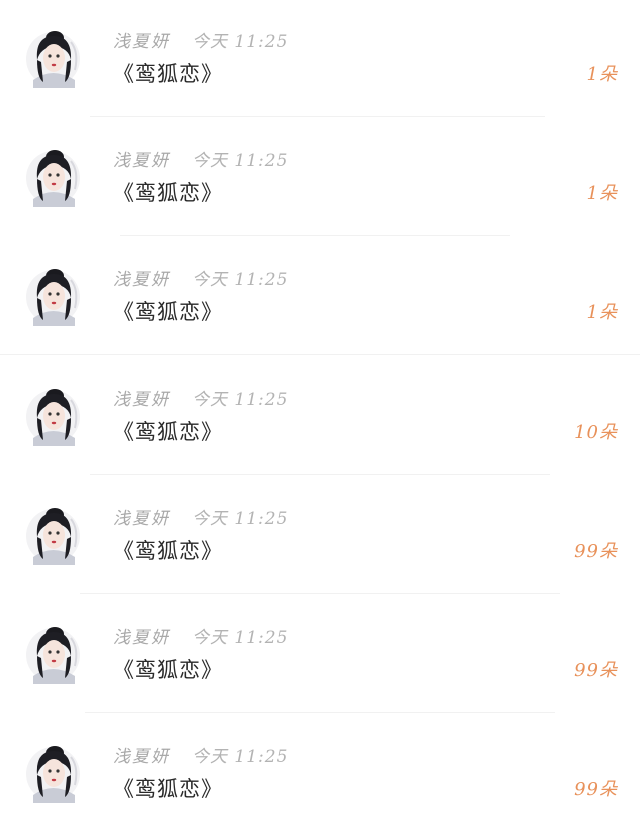  I want to click on flower-count: 10朵, so click(596, 432).